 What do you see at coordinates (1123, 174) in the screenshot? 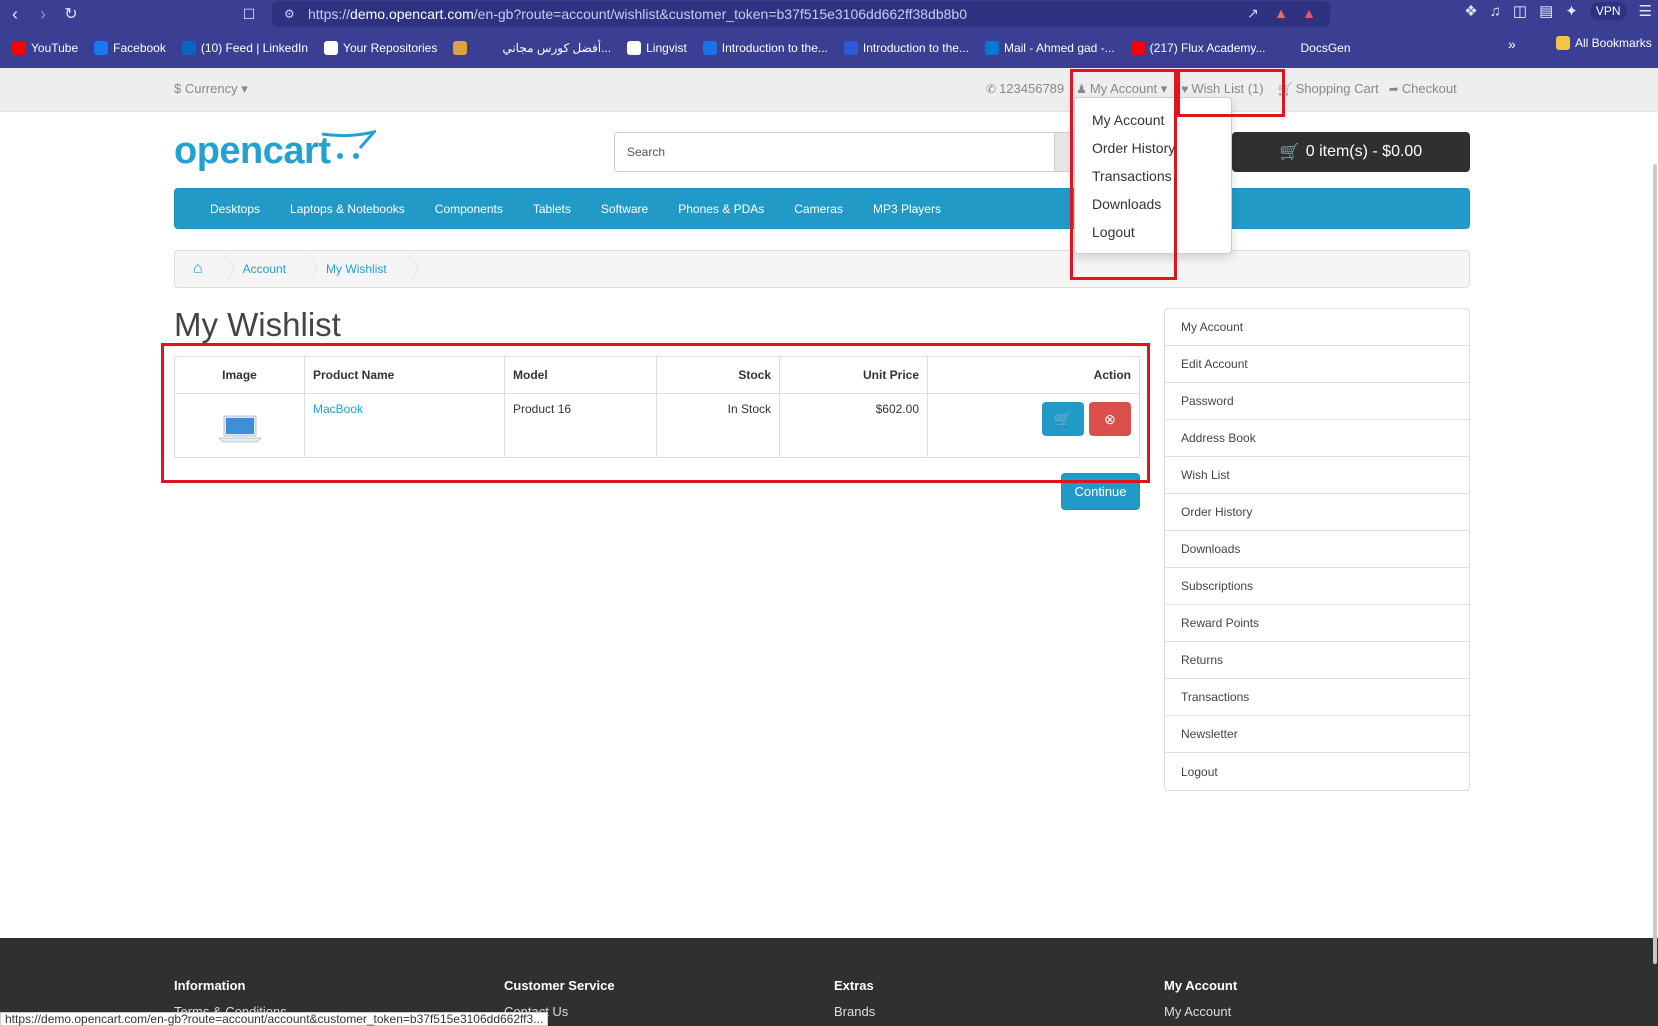
I see `highlight-my-account` at bounding box center [1123, 174].